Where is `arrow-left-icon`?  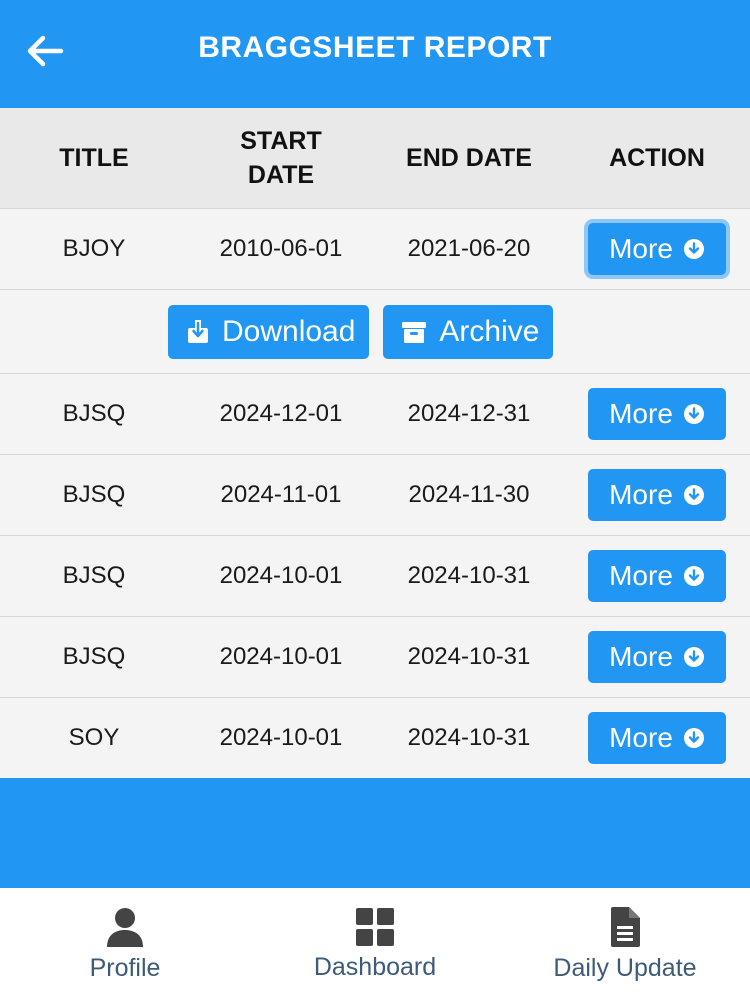
arrow-left-icon is located at coordinates (45, 51).